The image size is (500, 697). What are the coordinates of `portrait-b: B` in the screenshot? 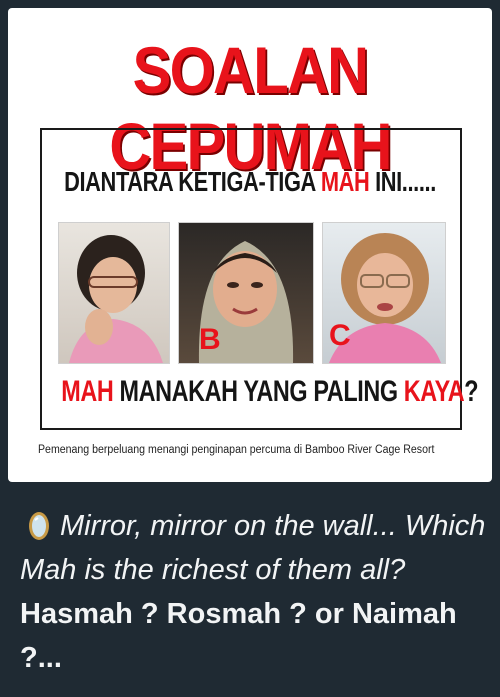 It's located at (246, 293).